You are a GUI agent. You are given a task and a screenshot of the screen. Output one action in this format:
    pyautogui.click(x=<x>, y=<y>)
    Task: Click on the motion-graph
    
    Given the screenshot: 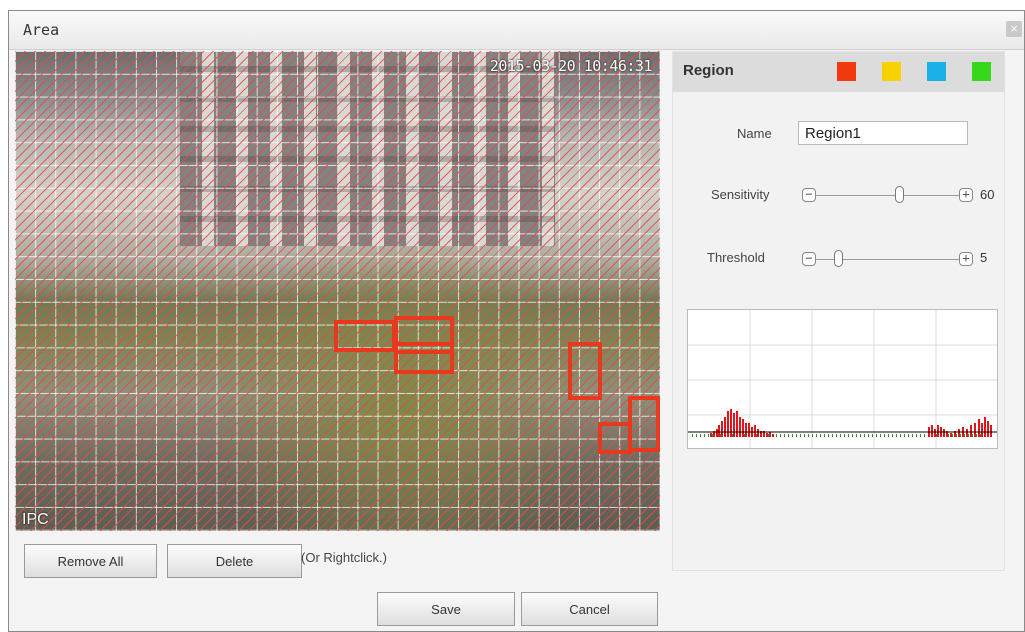 What is the action you would take?
    pyautogui.click(x=842, y=379)
    